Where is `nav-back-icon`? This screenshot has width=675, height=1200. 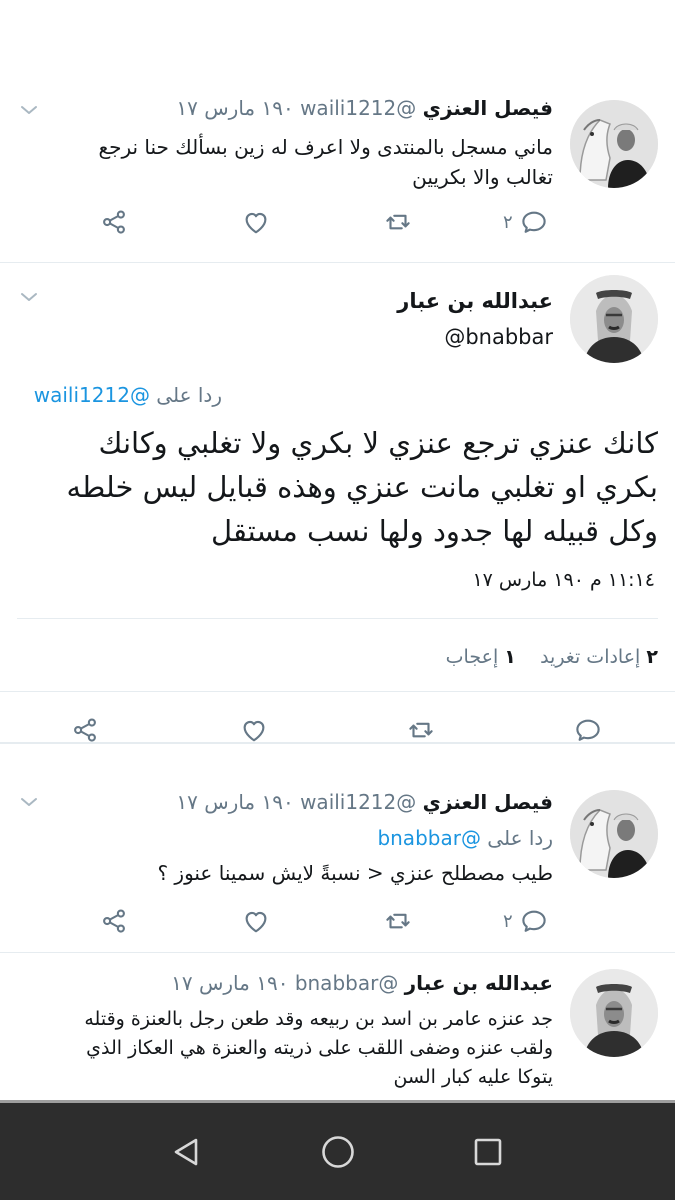
nav-back-icon is located at coordinates (187, 1152).